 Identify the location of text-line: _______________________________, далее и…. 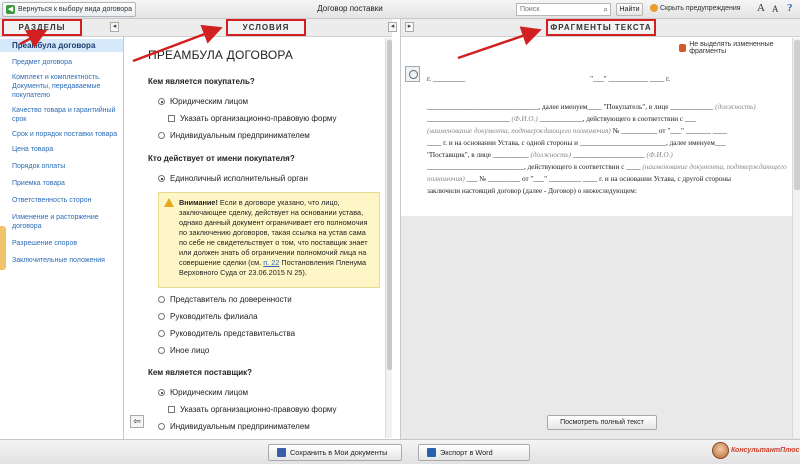
(591, 107).